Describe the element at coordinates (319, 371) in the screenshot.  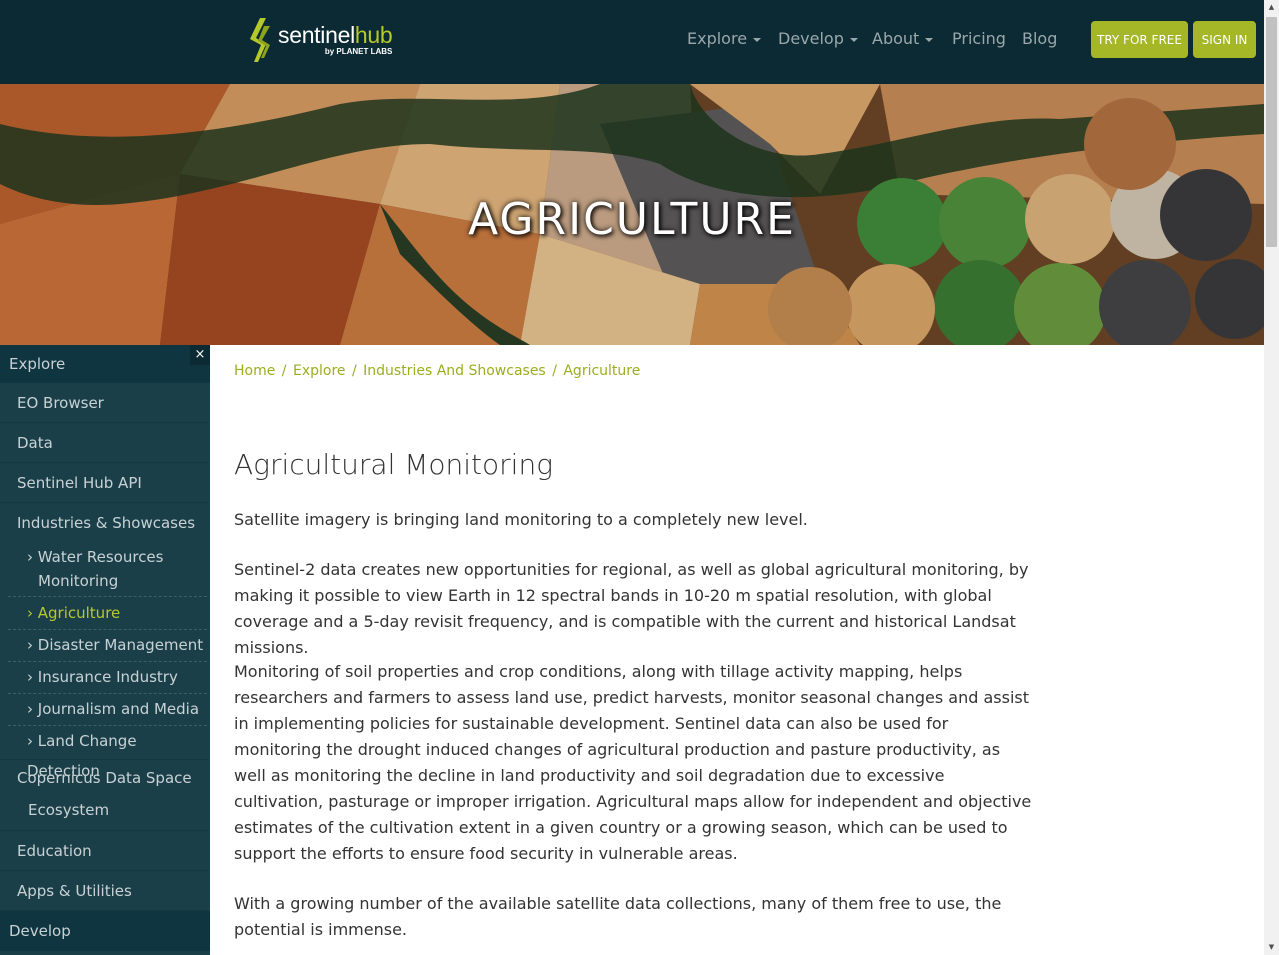
I see `breadcrumb-explore: Explore` at that location.